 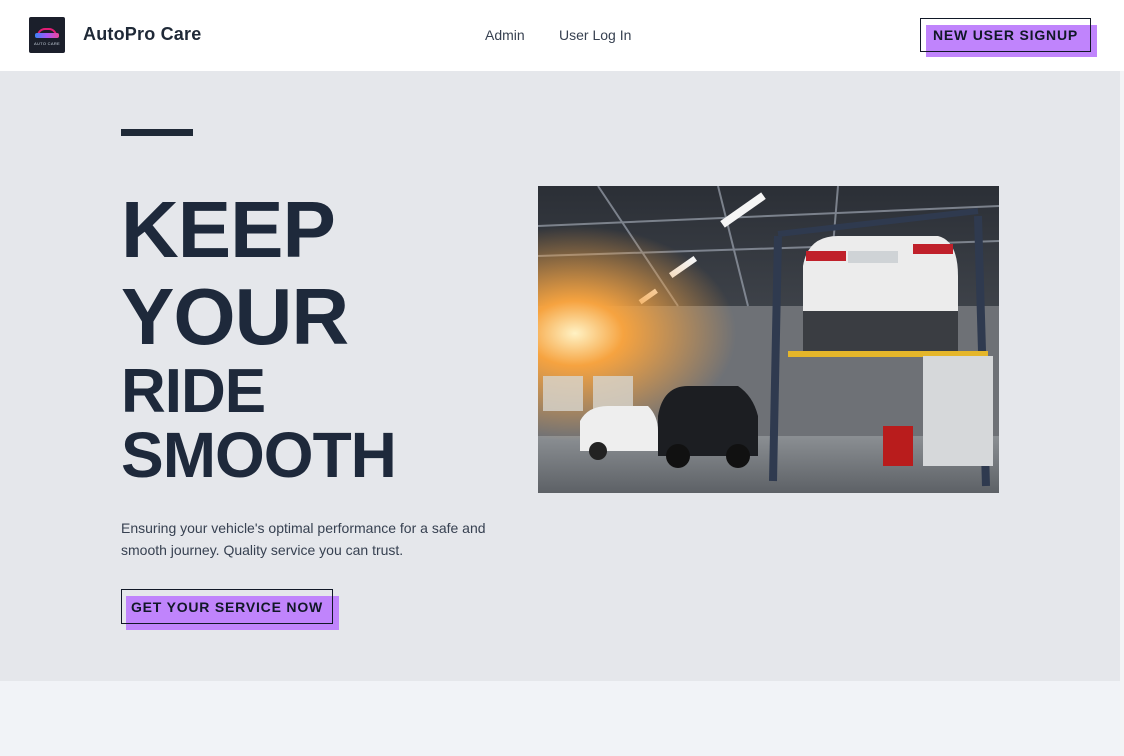 What do you see at coordinates (228, 229) in the screenshot?
I see `headline-line-1: KEEP` at bounding box center [228, 229].